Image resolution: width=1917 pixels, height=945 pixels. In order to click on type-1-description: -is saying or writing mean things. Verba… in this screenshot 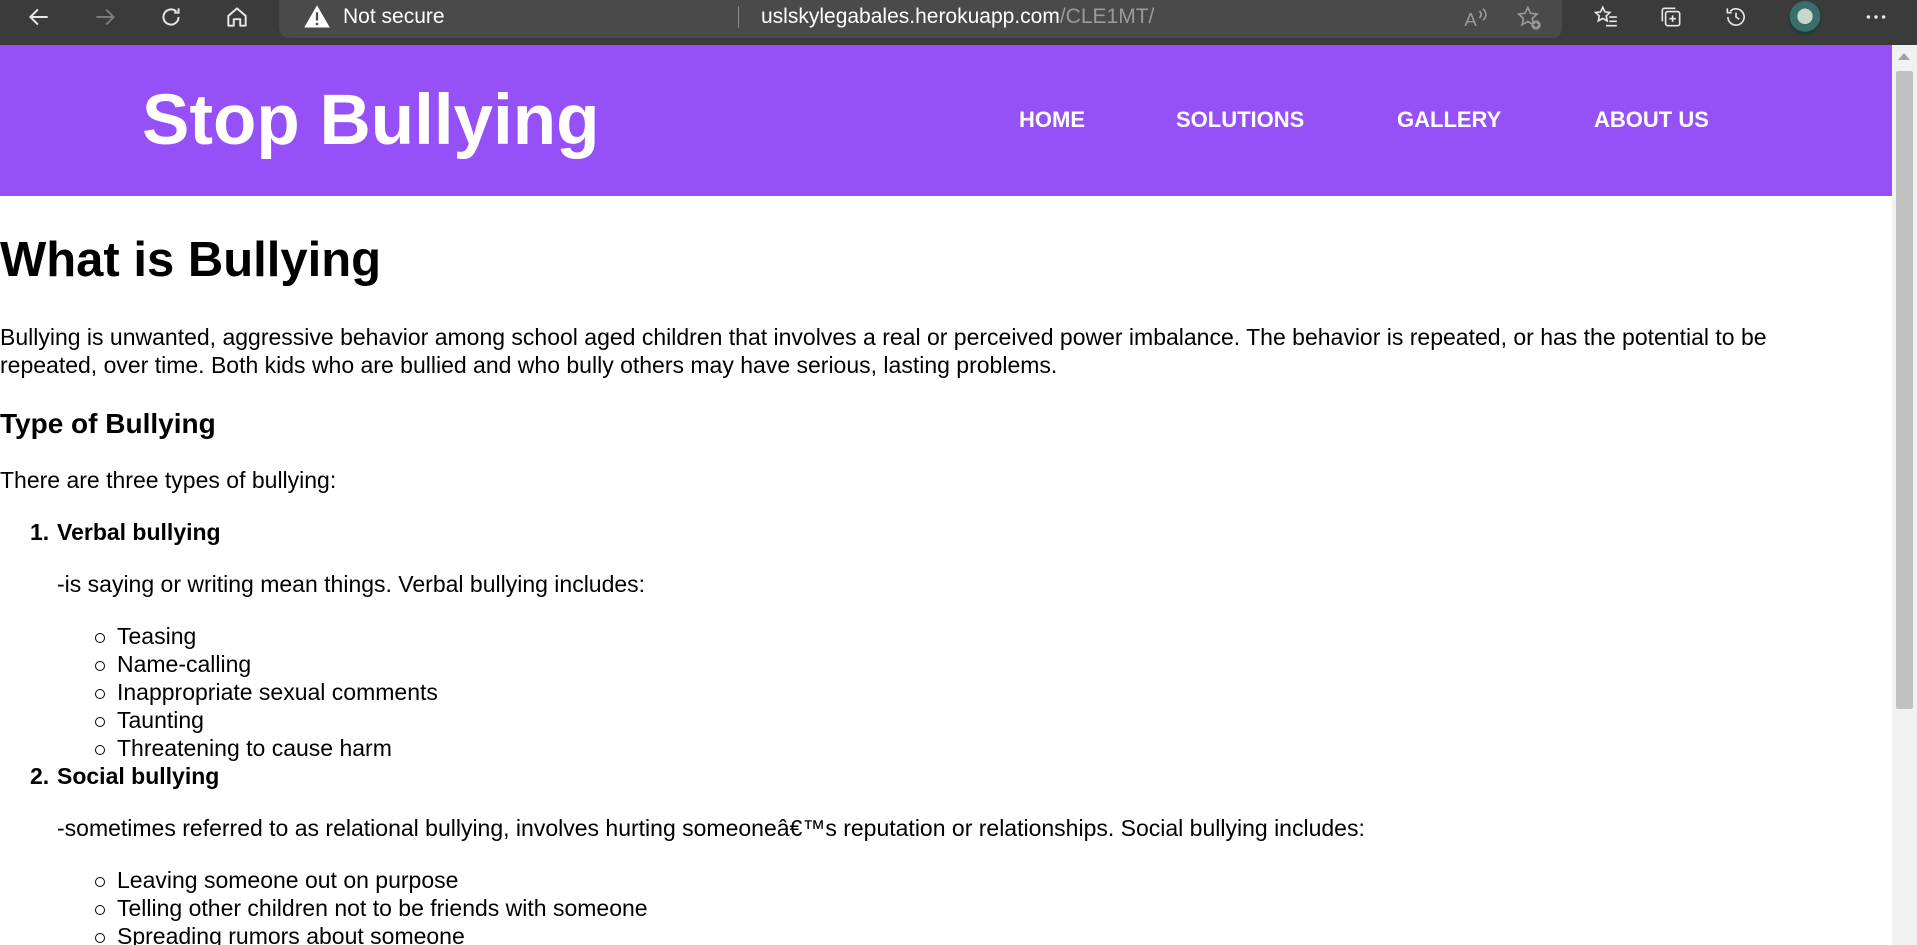, I will do `click(351, 584)`.